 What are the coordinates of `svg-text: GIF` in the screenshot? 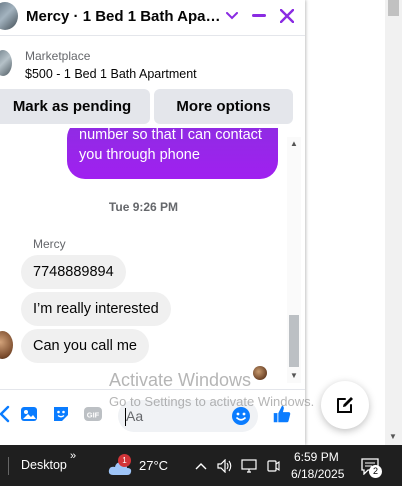 It's located at (93, 415).